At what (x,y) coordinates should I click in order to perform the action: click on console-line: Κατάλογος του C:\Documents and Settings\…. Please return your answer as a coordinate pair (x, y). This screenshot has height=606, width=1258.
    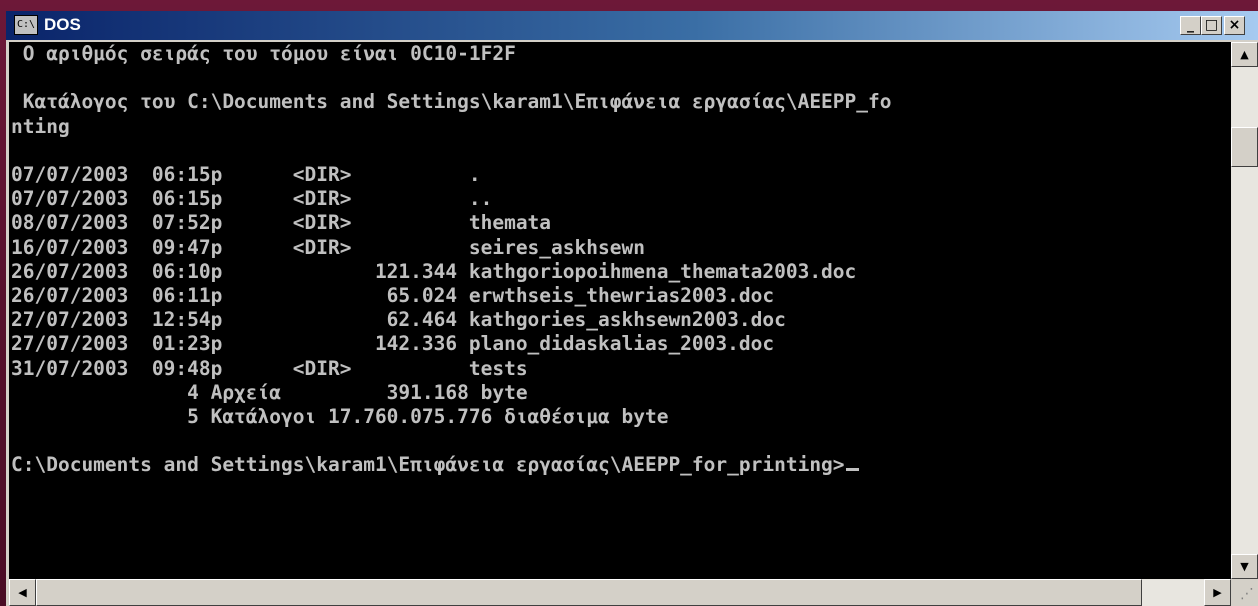
    Looking at the image, I should click on (451, 102).